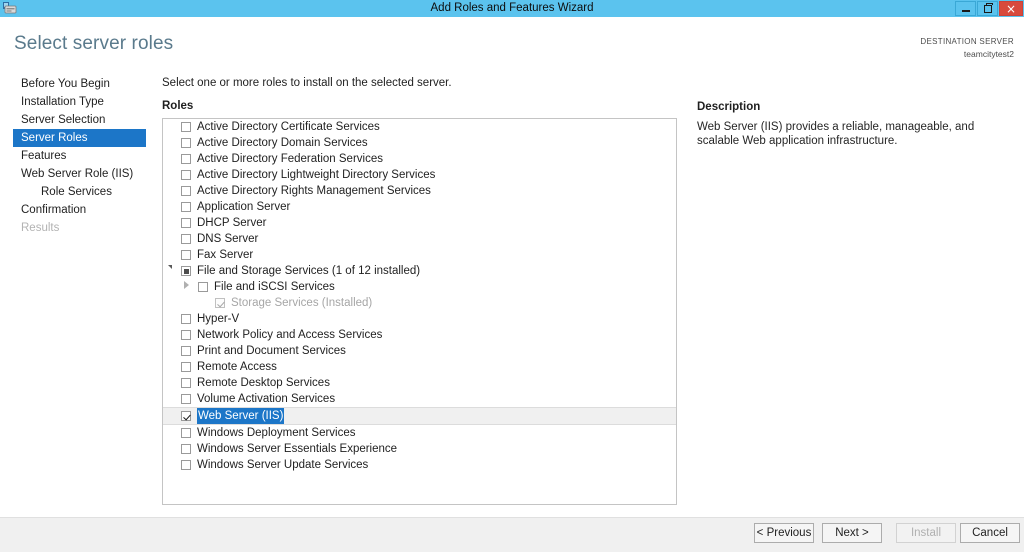 Image resolution: width=1024 pixels, height=552 pixels. What do you see at coordinates (73, 174) in the screenshot?
I see `sidebar-item-web-server-role-iis: Web Server Role (IIS)` at bounding box center [73, 174].